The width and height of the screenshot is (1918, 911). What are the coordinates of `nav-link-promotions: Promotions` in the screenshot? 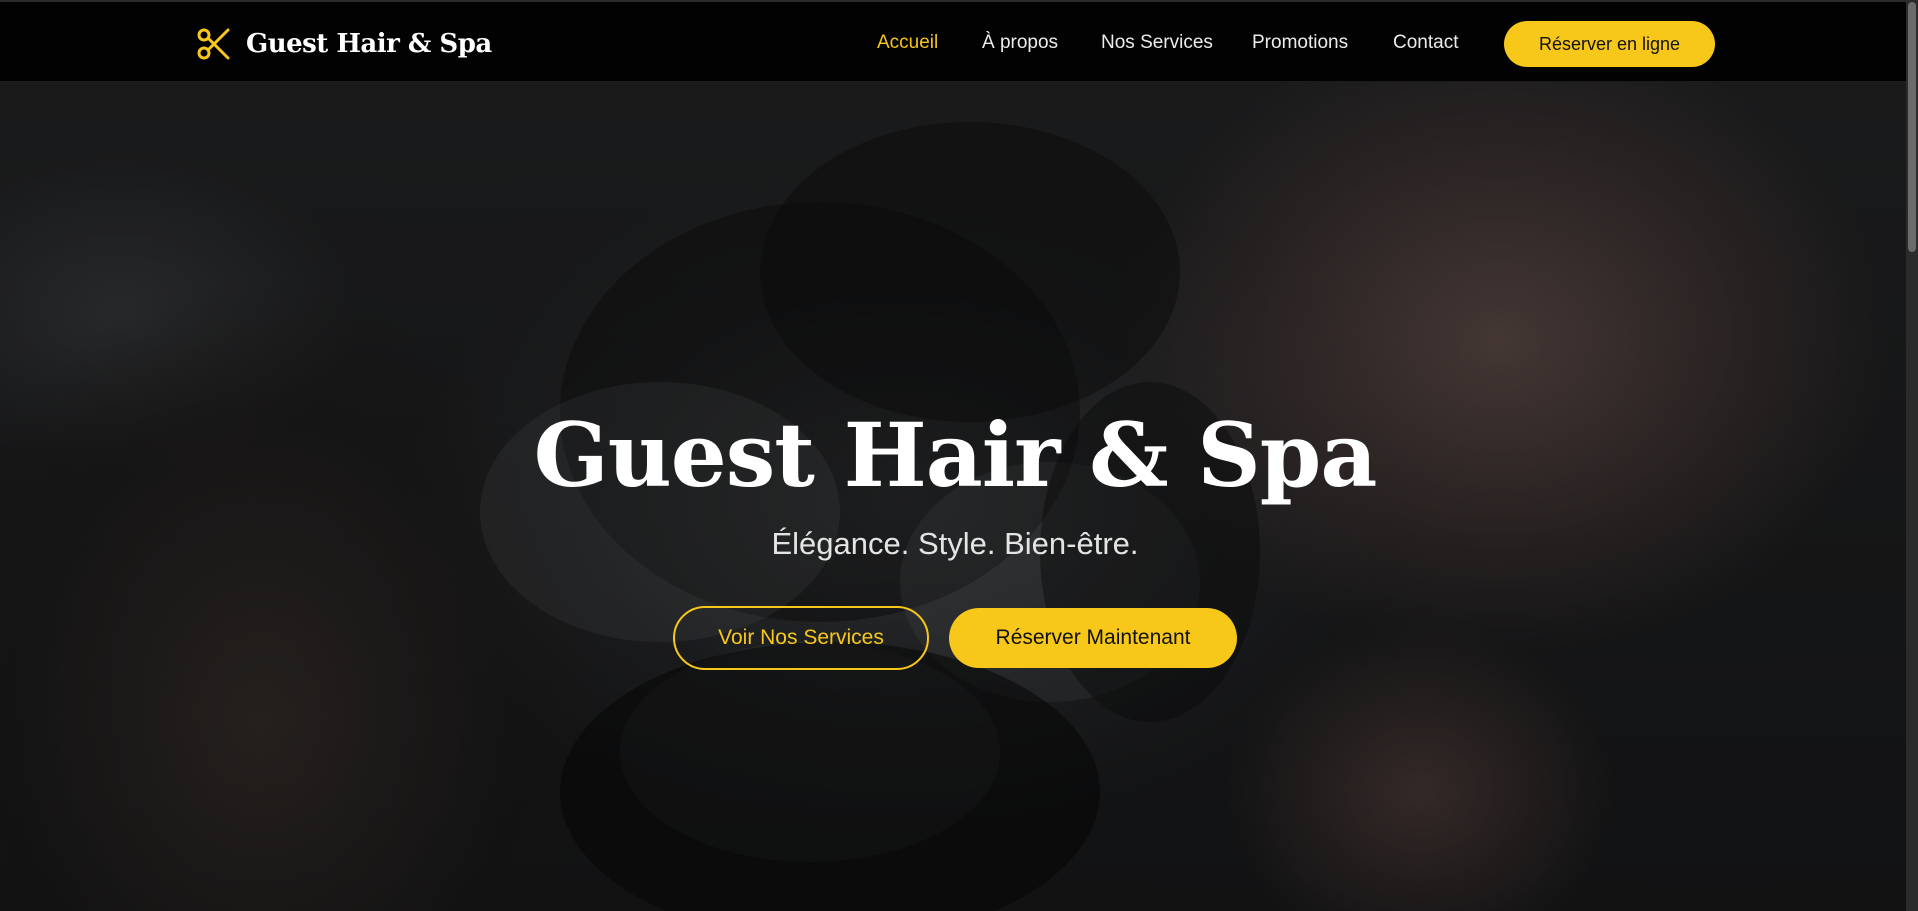 It's located at (1300, 43).